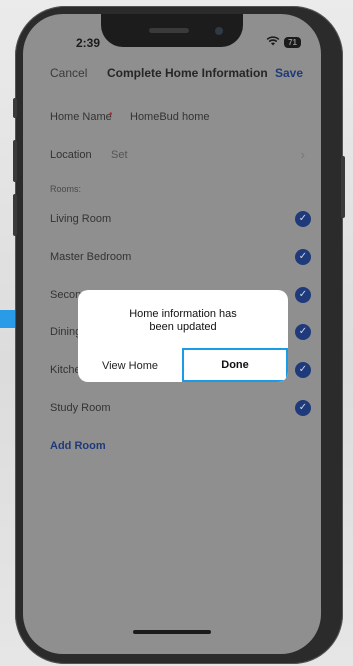 This screenshot has height=666, width=353. What do you see at coordinates (180, 260) in the screenshot?
I see `room-item-master-bedroom: Master Bedroom ✓` at bounding box center [180, 260].